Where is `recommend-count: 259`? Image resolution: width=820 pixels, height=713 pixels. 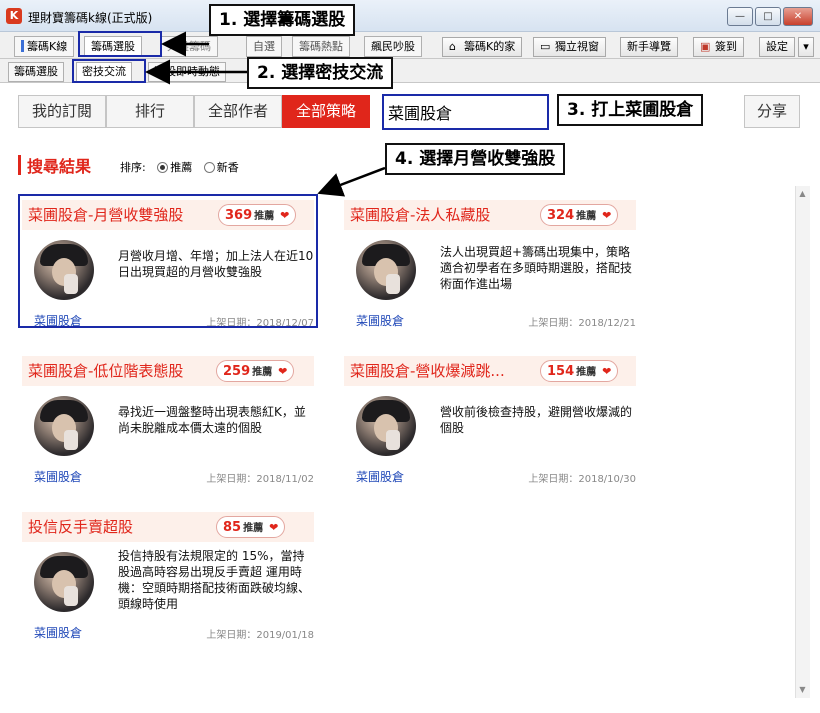 recommend-count: 259 is located at coordinates (237, 371).